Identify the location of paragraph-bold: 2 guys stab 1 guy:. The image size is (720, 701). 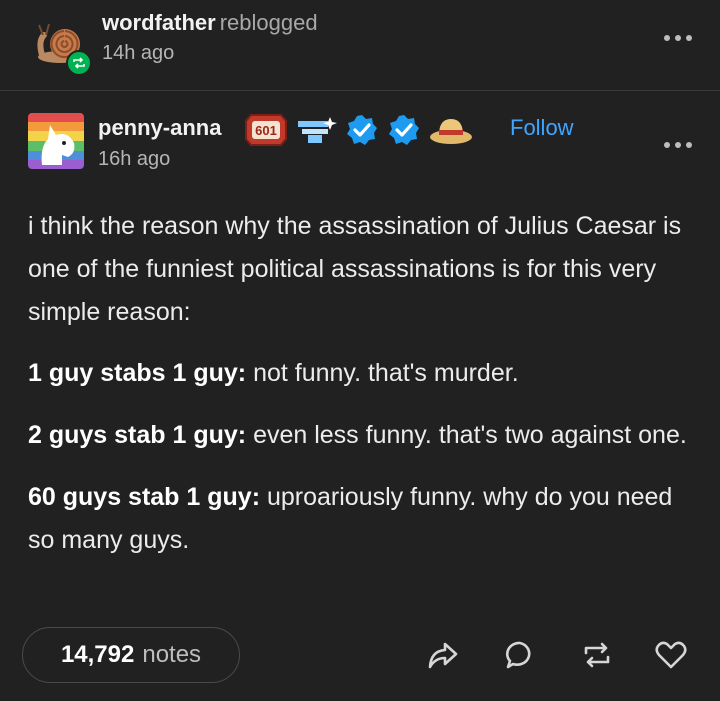
(137, 435).